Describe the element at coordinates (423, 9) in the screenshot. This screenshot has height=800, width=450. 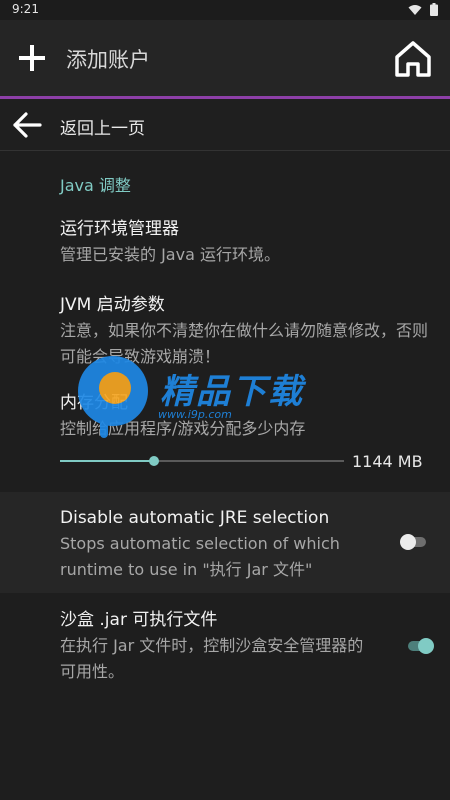
I see `status-icons` at that location.